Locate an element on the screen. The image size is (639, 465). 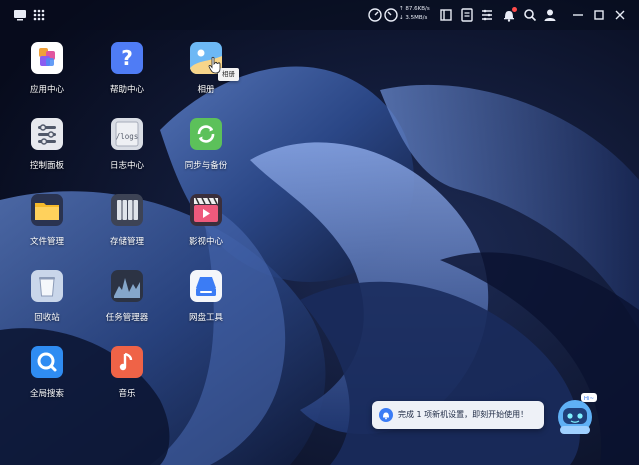
net-upload: ↑ 87.6KB/s is located at coordinates (414, 9).